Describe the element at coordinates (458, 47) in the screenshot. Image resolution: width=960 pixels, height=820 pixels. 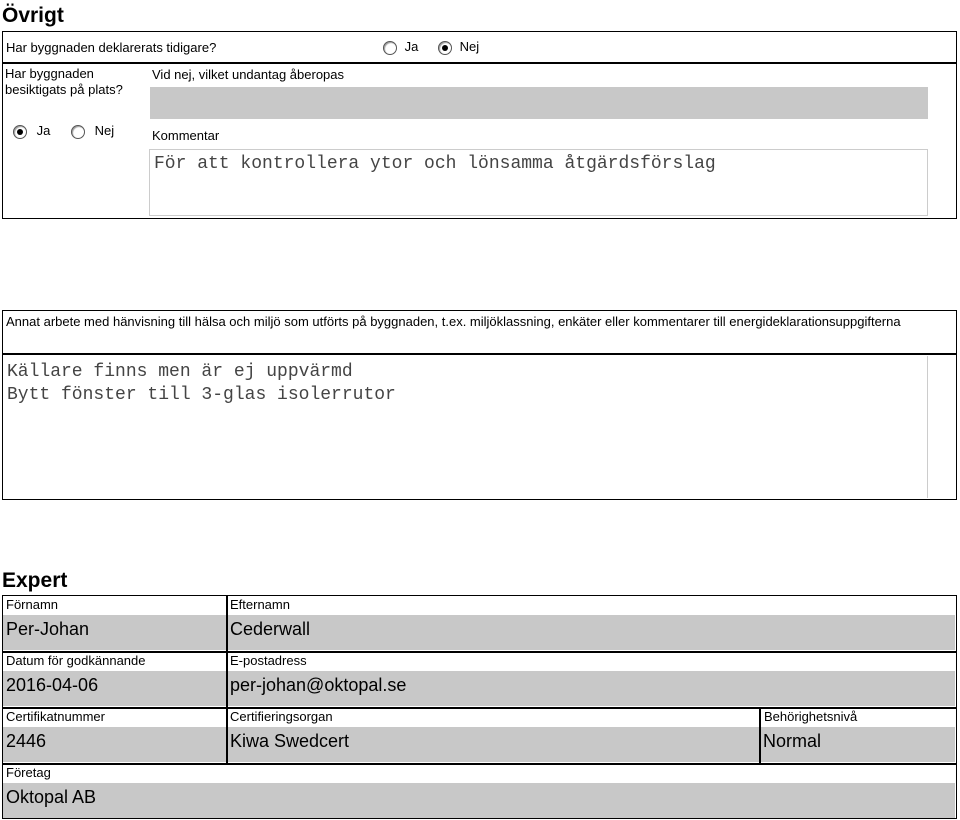
I see `declared-no-option: Nej` at that location.